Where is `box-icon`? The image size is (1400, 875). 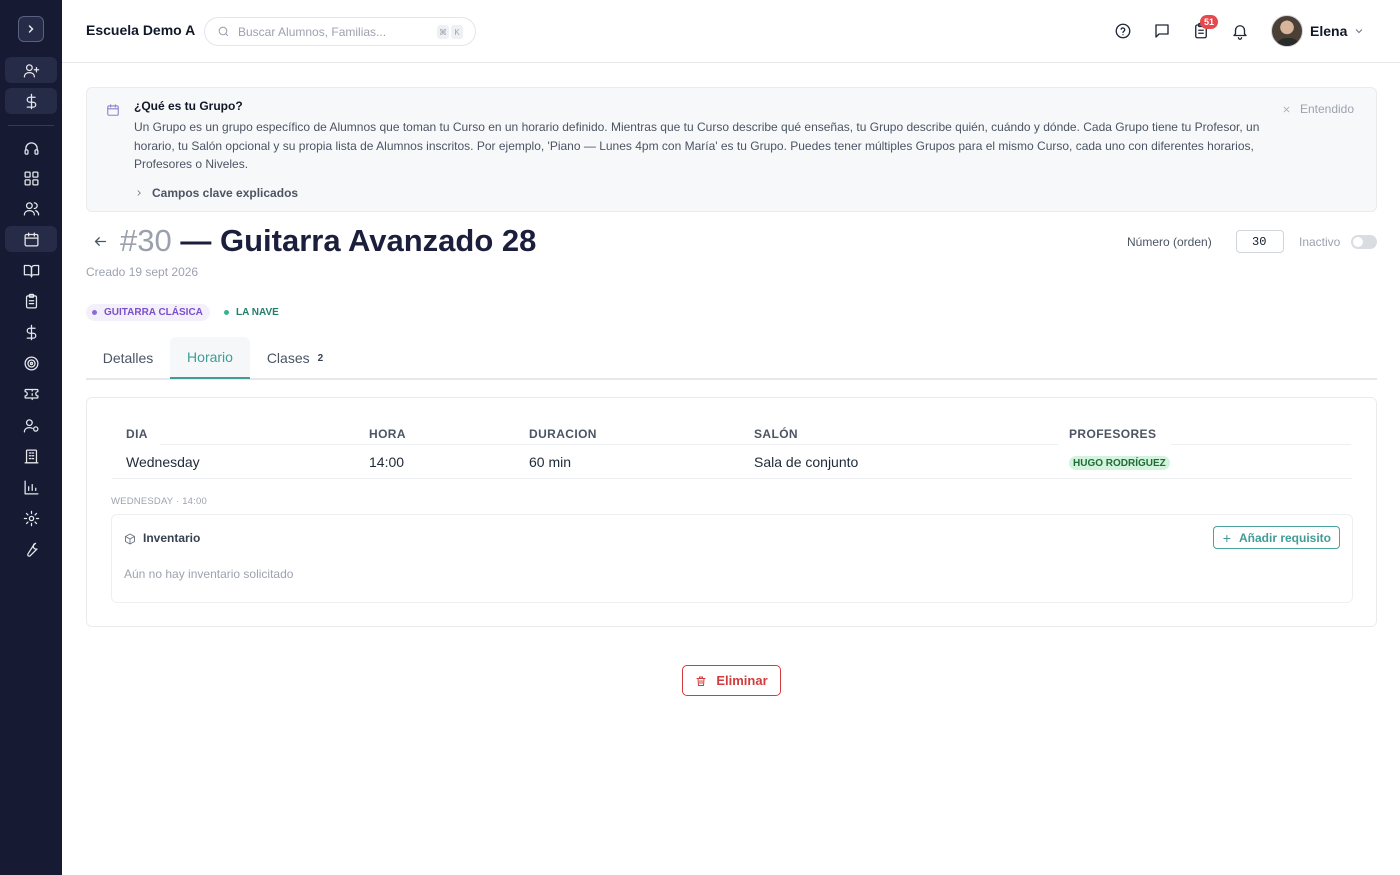
box-icon is located at coordinates (130, 538).